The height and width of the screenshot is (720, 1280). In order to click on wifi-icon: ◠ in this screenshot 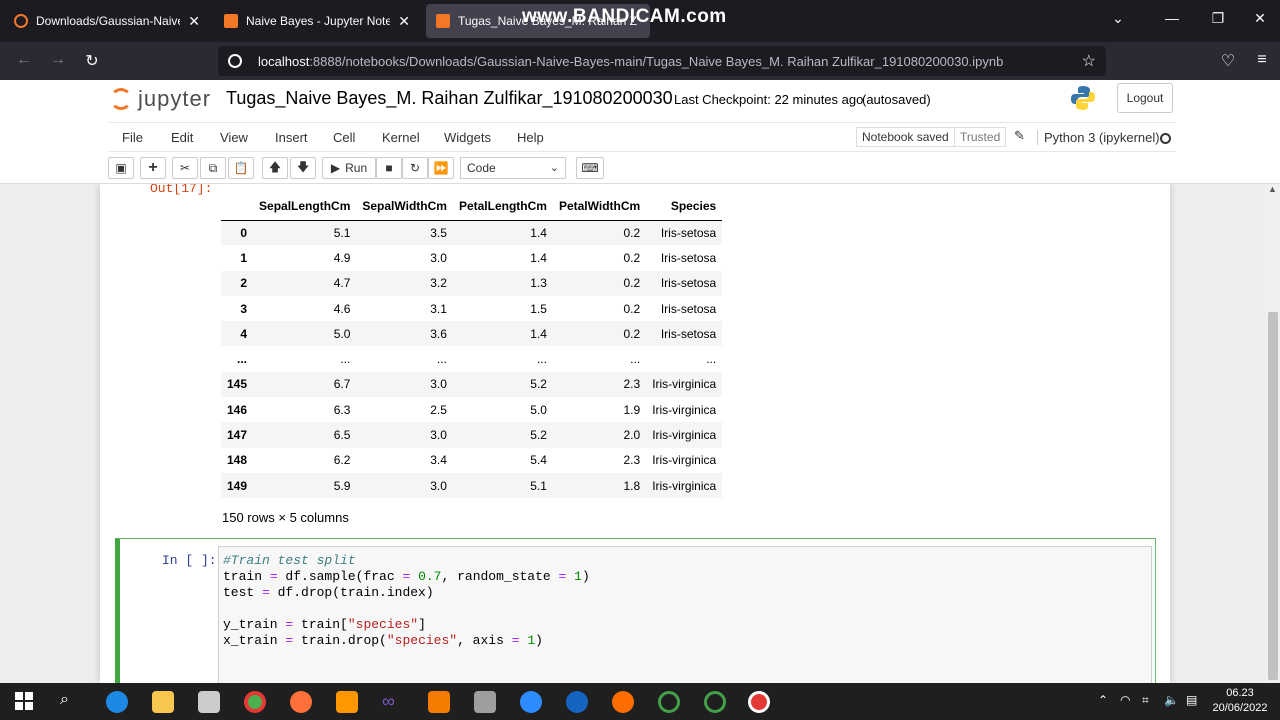, I will do `click(1125, 700)`.